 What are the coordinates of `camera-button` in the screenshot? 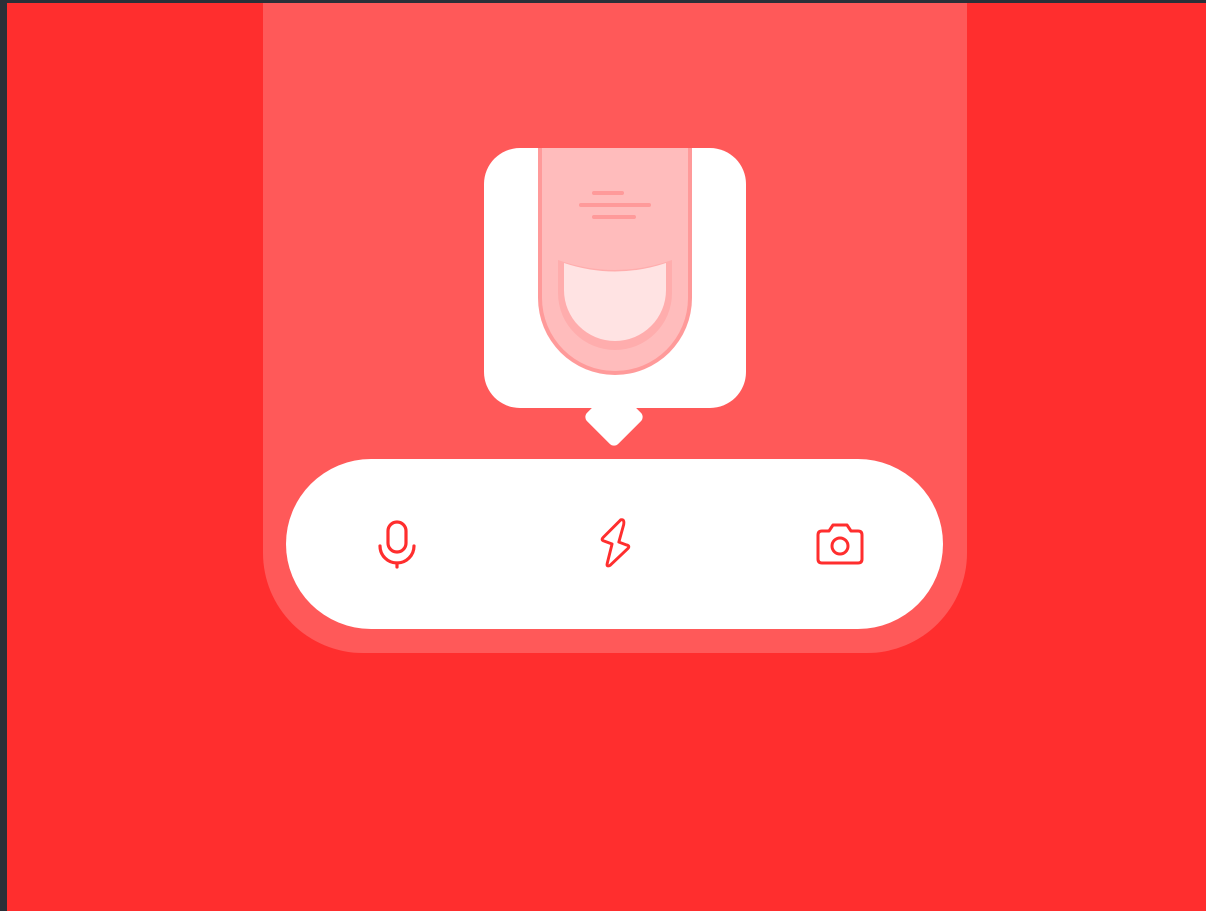 It's located at (840, 544).